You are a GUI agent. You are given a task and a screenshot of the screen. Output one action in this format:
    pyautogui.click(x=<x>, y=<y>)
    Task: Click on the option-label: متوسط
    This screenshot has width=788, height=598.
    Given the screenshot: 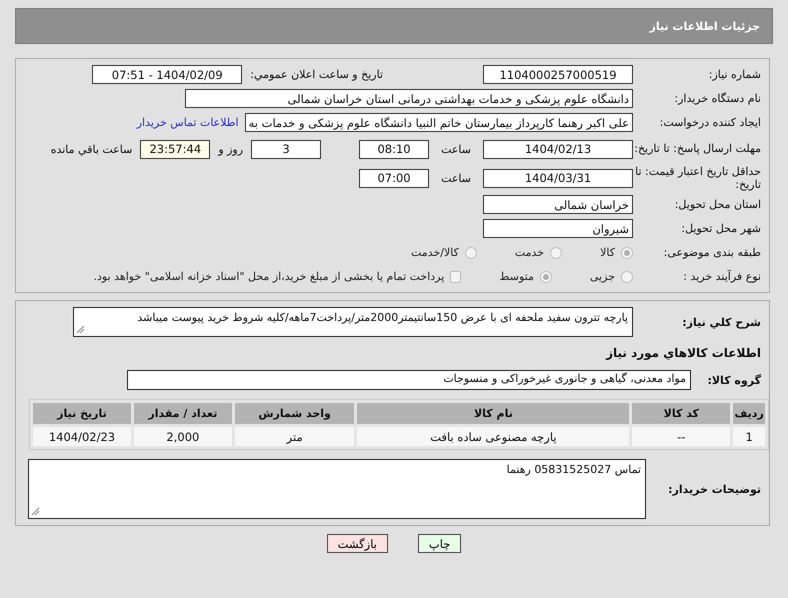 What is the action you would take?
    pyautogui.click(x=516, y=277)
    